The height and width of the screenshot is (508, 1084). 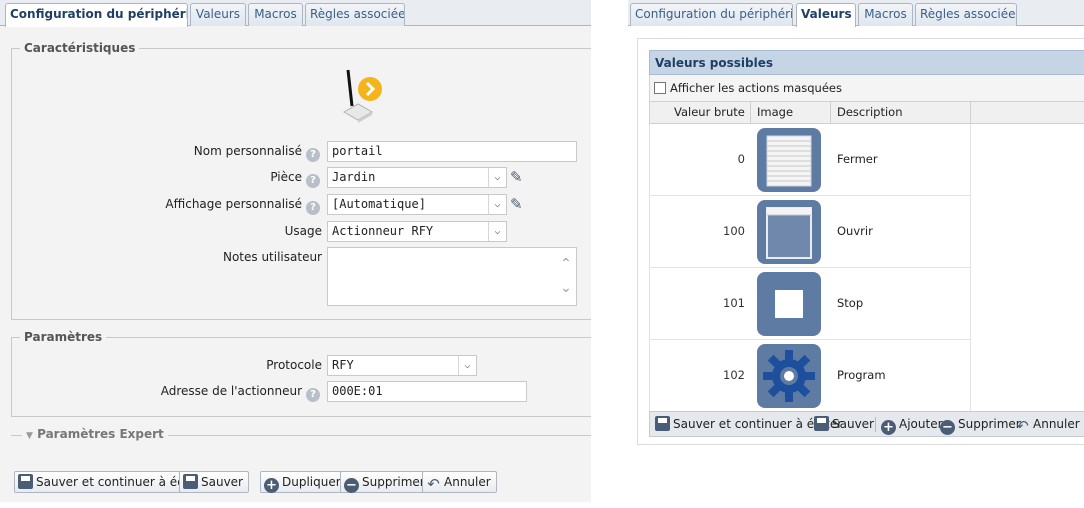 I want to click on affichage-label: Affichage personnalisé?, so click(x=210, y=206).